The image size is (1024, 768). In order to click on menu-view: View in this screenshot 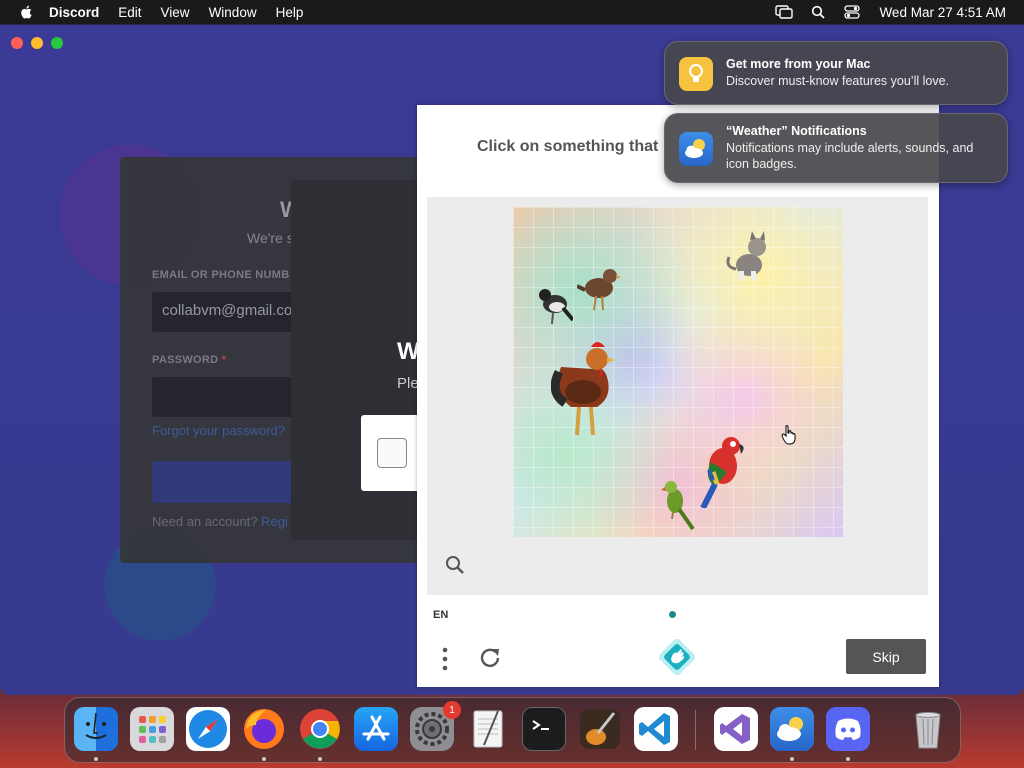, I will do `click(175, 12)`.